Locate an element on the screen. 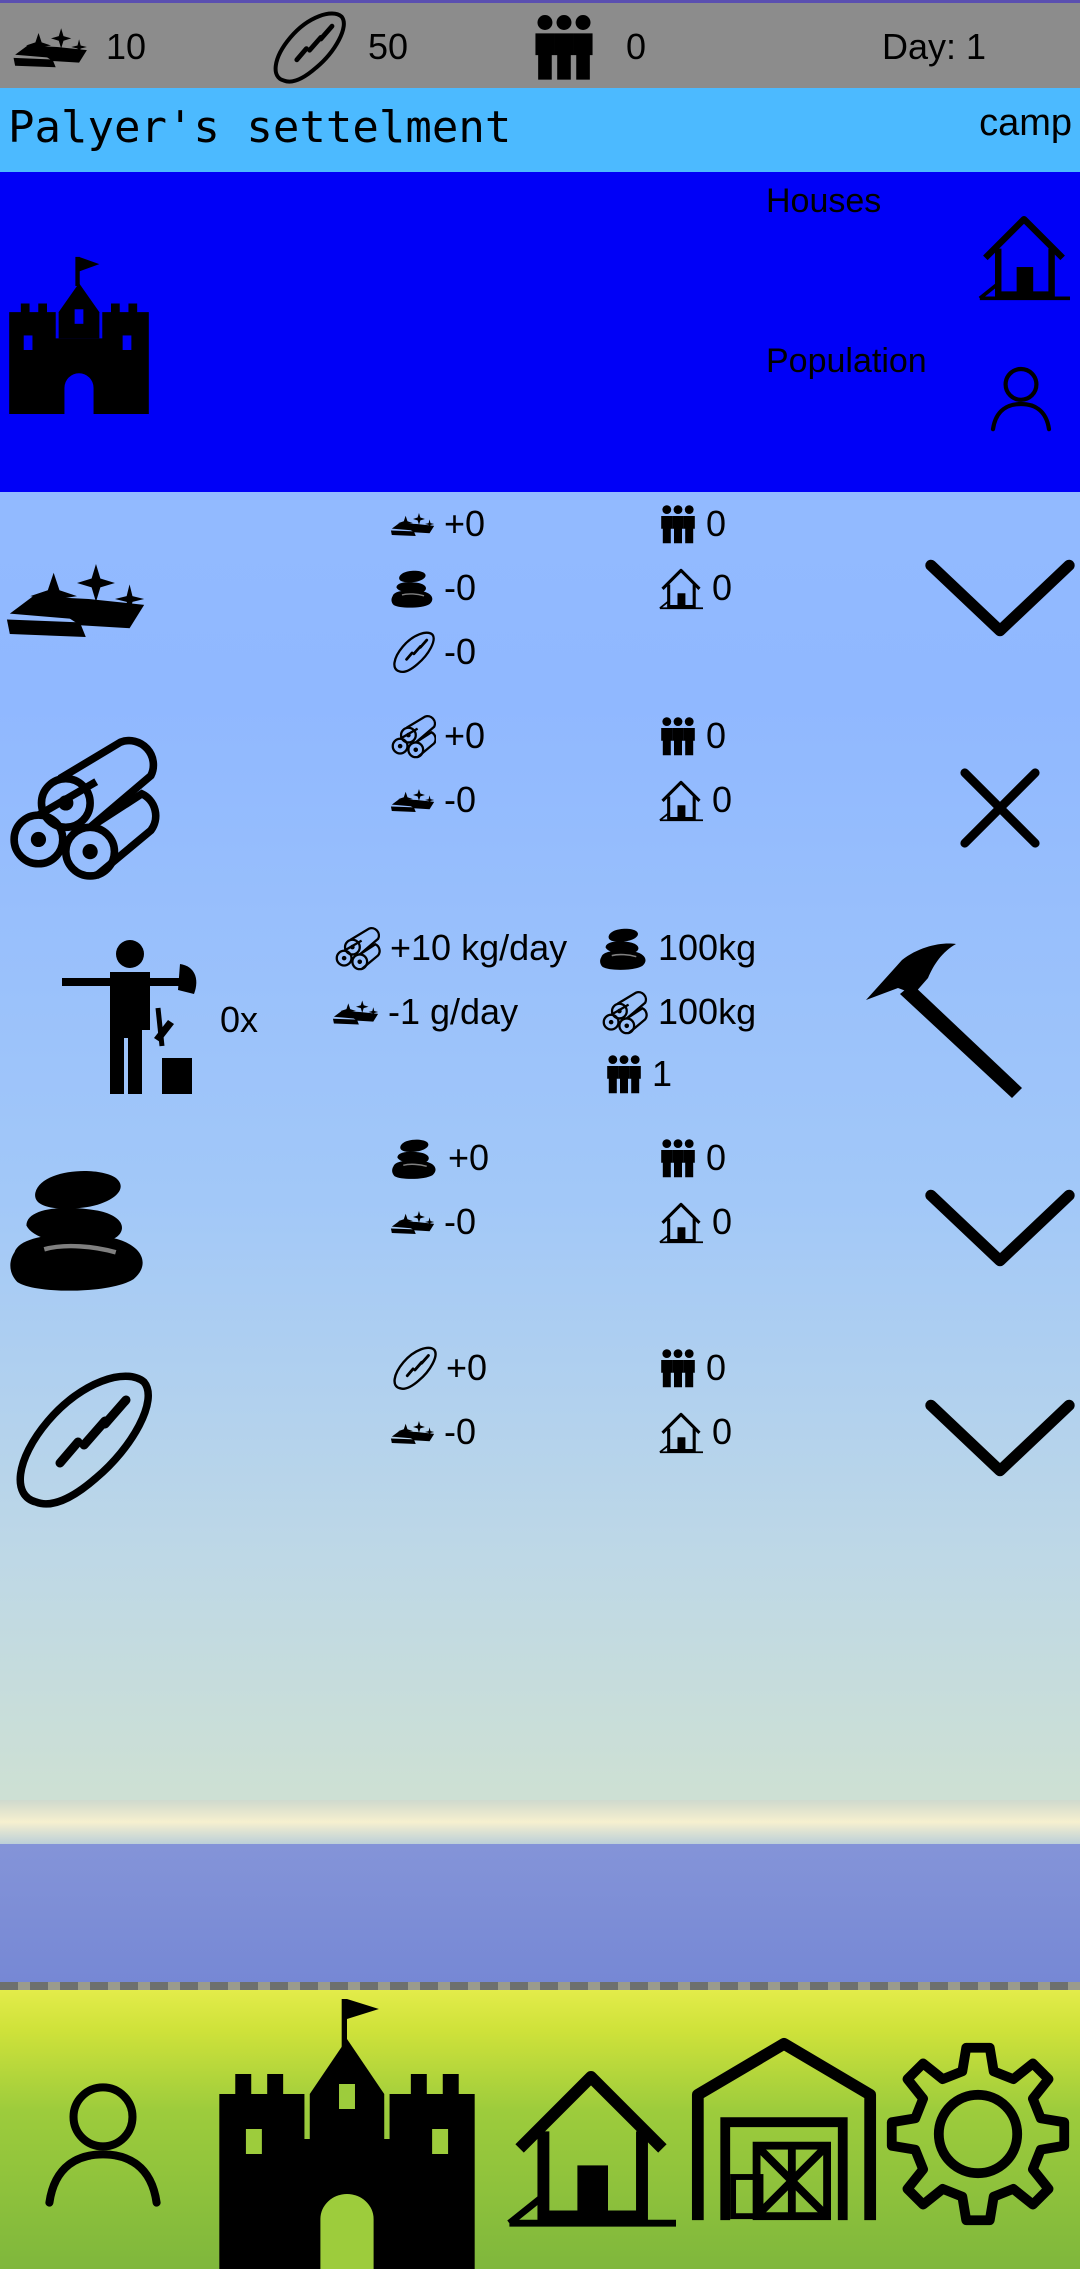  day-counter: Day: 1 is located at coordinates (934, 47).